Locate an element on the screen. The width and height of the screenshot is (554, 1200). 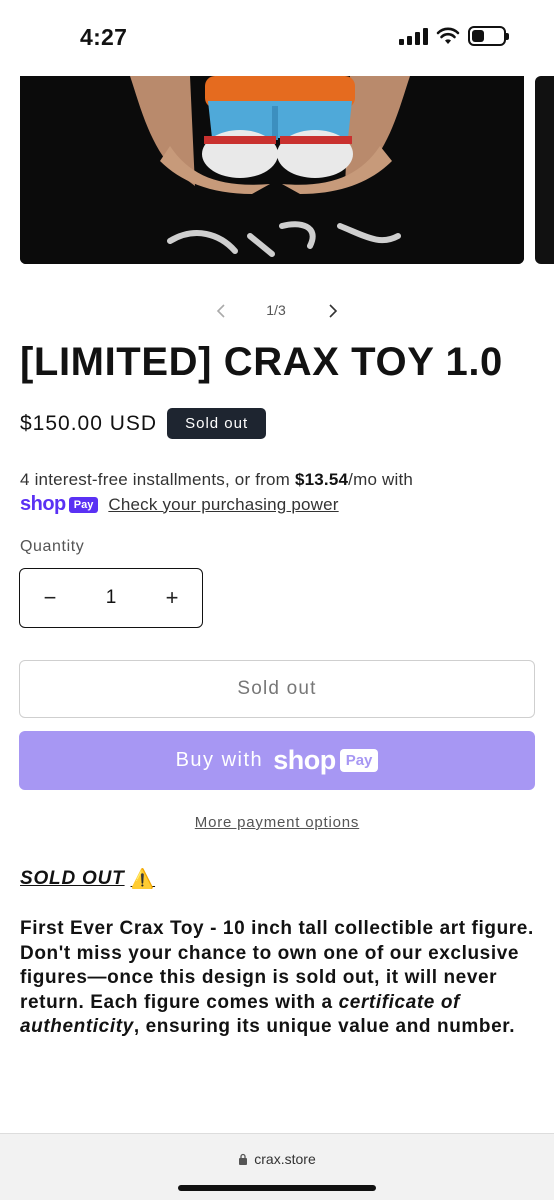
quantity-input: 1 is located at coordinates (111, 598).